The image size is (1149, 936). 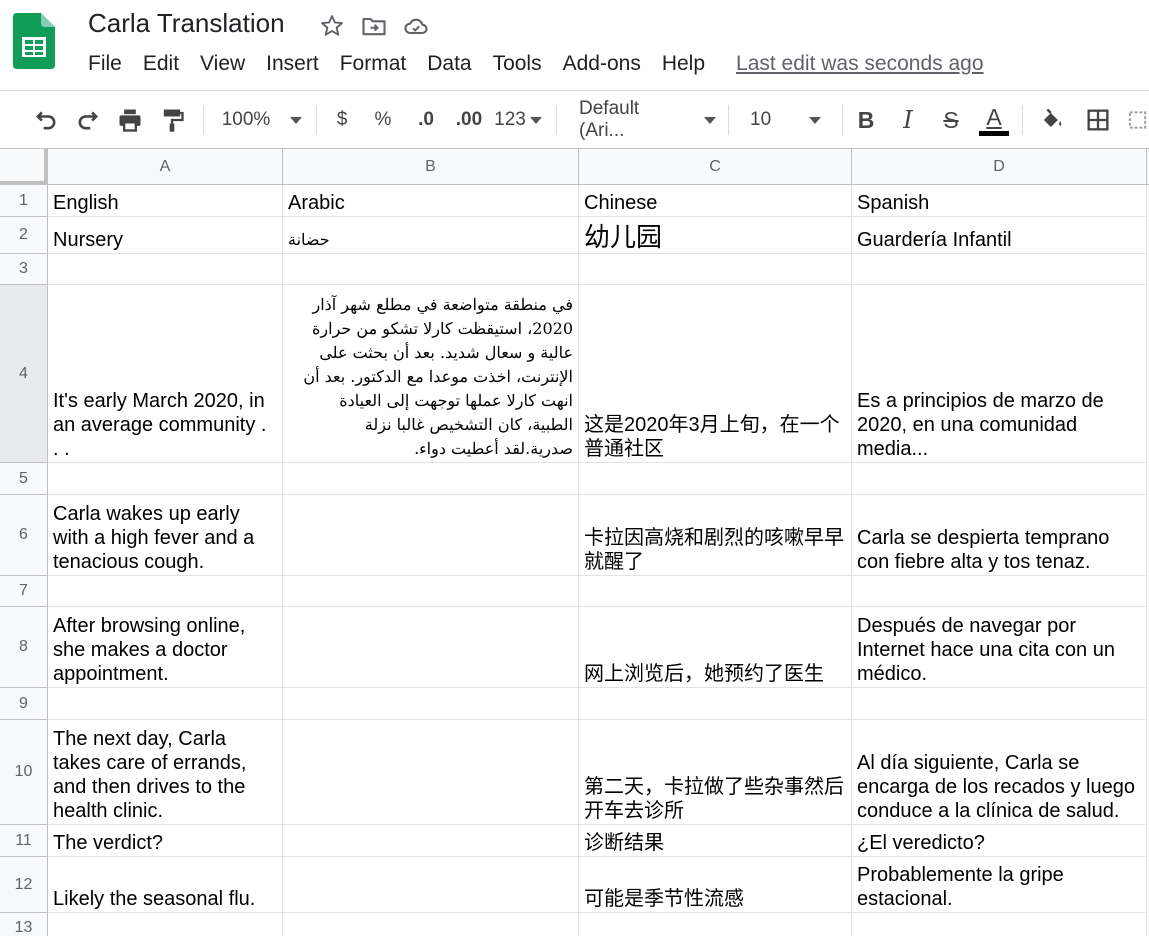 I want to click on text-color-button: A, so click(x=994, y=120).